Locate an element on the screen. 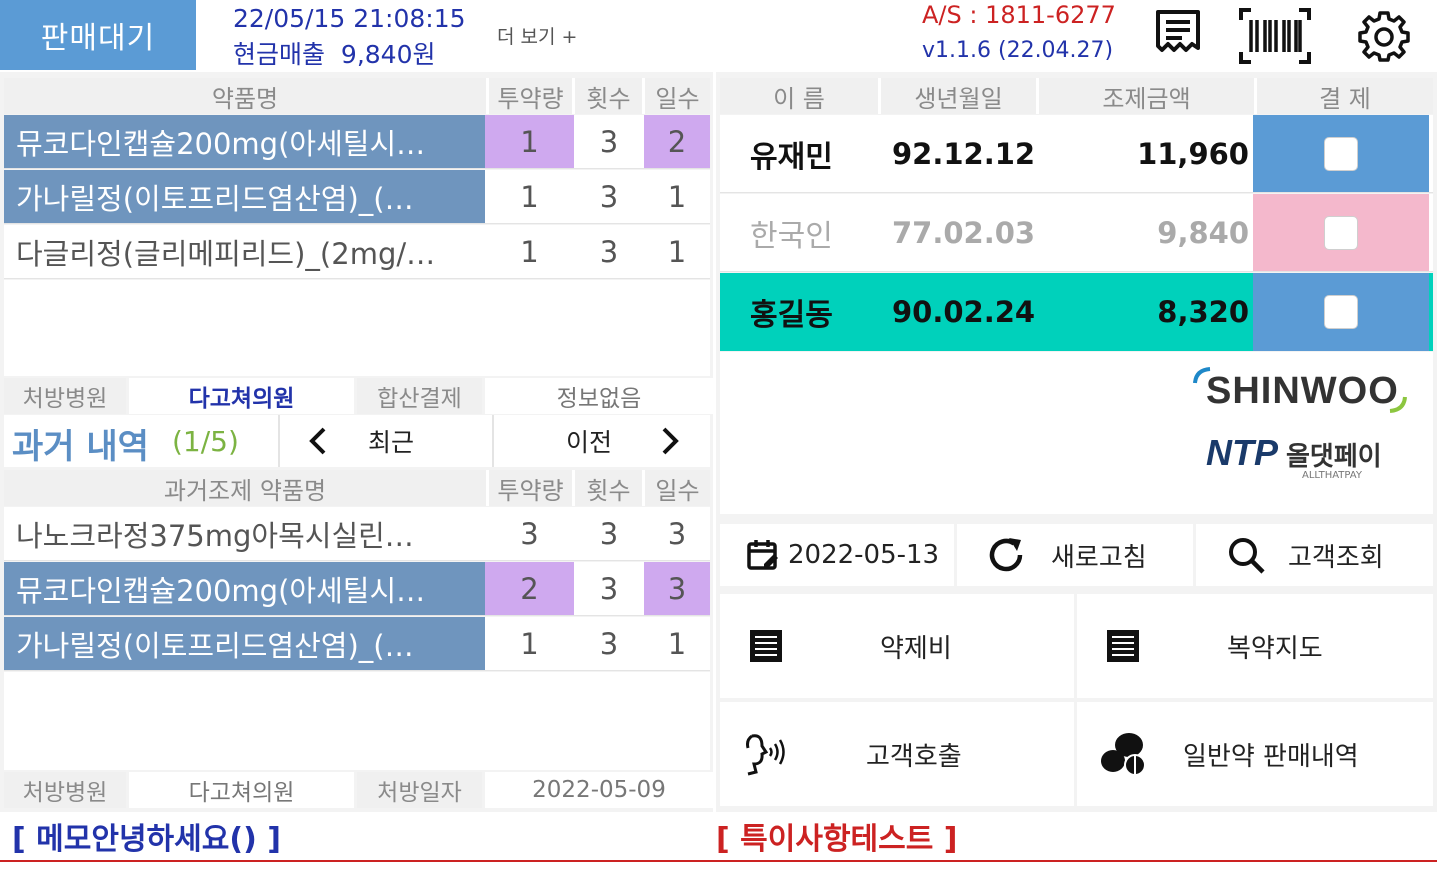  patient-row: 한국인 77.02.03 9,840 is located at coordinates (1076, 233).